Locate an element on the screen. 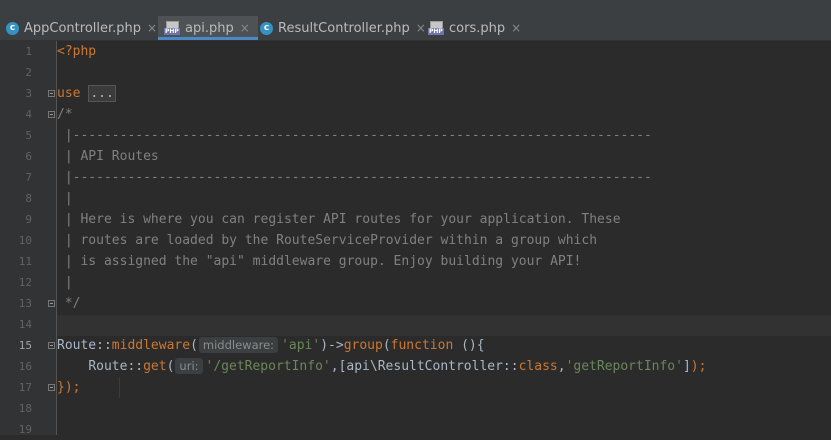 The height and width of the screenshot is (440, 831). indent-guide is located at coordinates (119, 387).